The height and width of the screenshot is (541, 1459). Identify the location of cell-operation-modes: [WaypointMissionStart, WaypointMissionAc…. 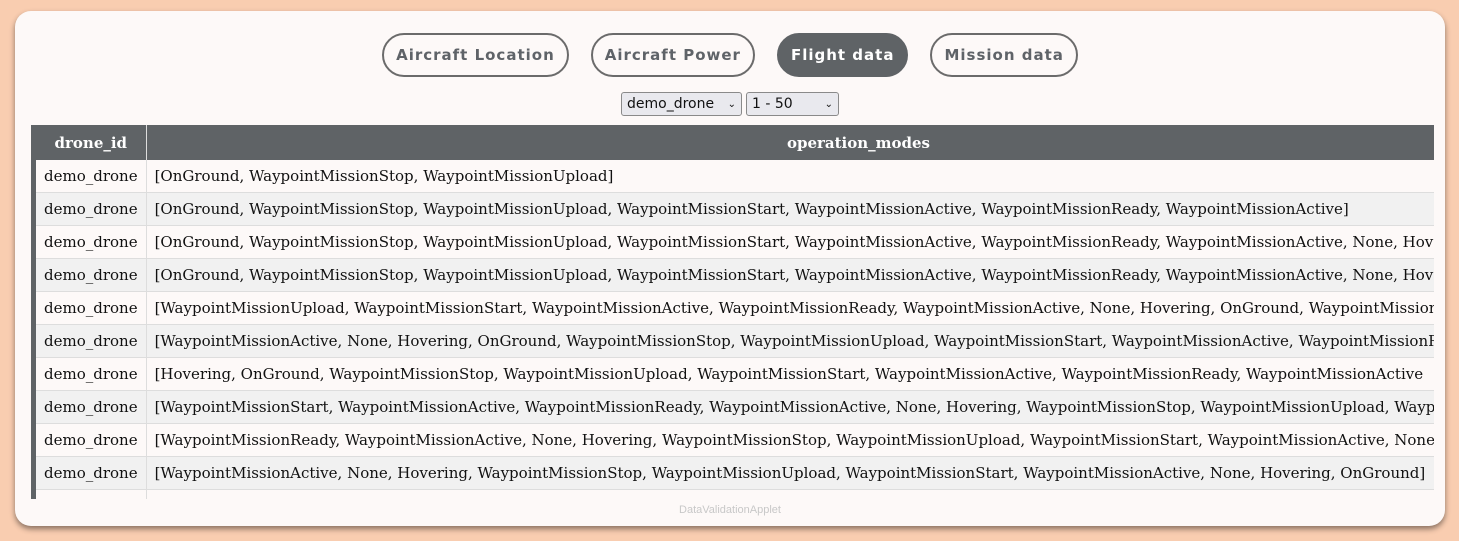
(790, 407).